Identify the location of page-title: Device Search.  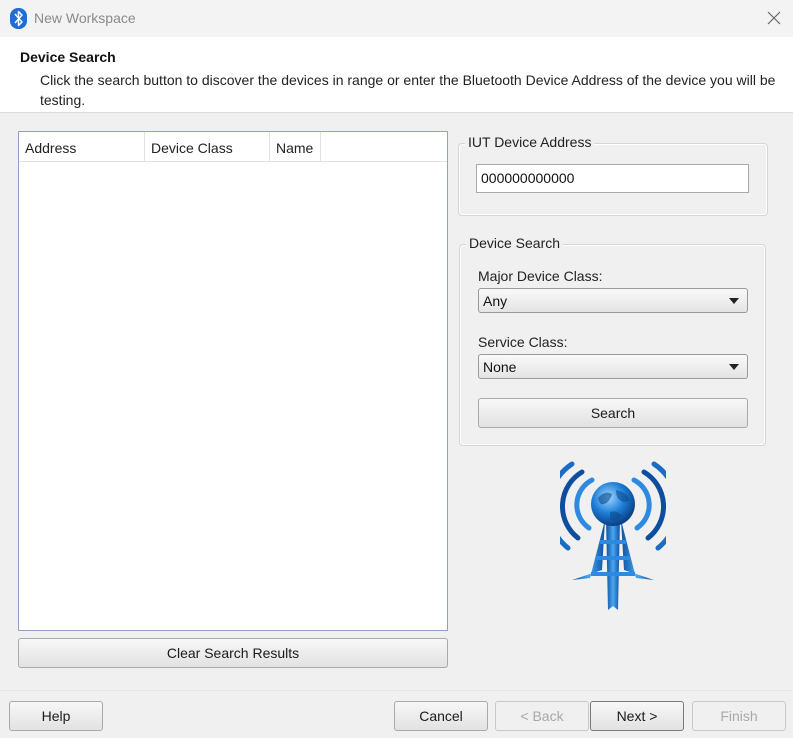
(68, 57).